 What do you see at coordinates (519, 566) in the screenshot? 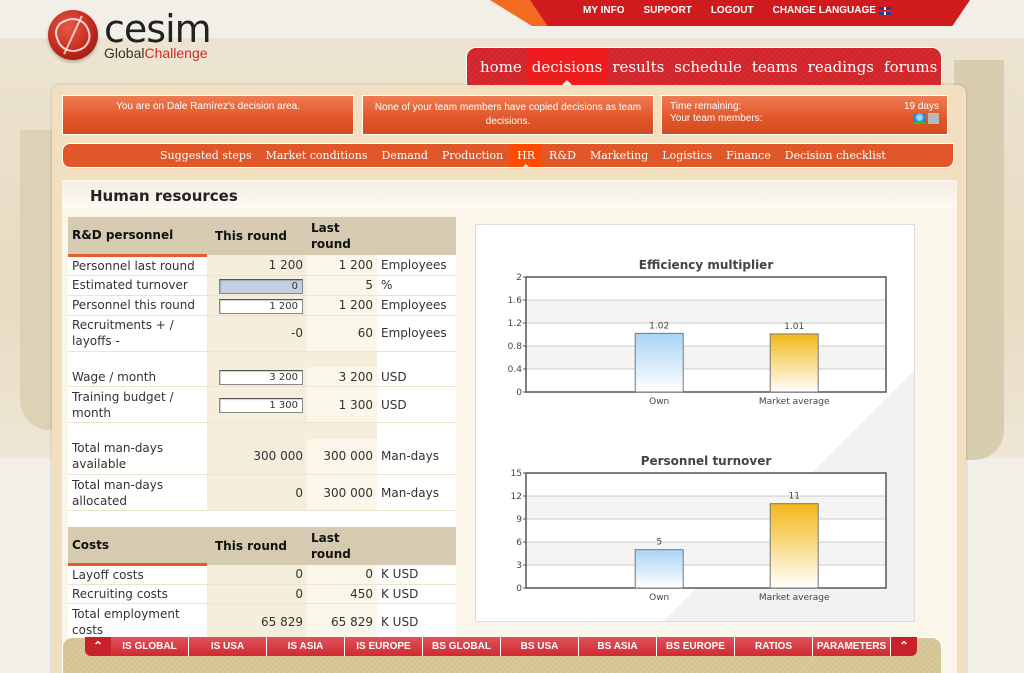
I see `y-tick-label: 3` at bounding box center [519, 566].